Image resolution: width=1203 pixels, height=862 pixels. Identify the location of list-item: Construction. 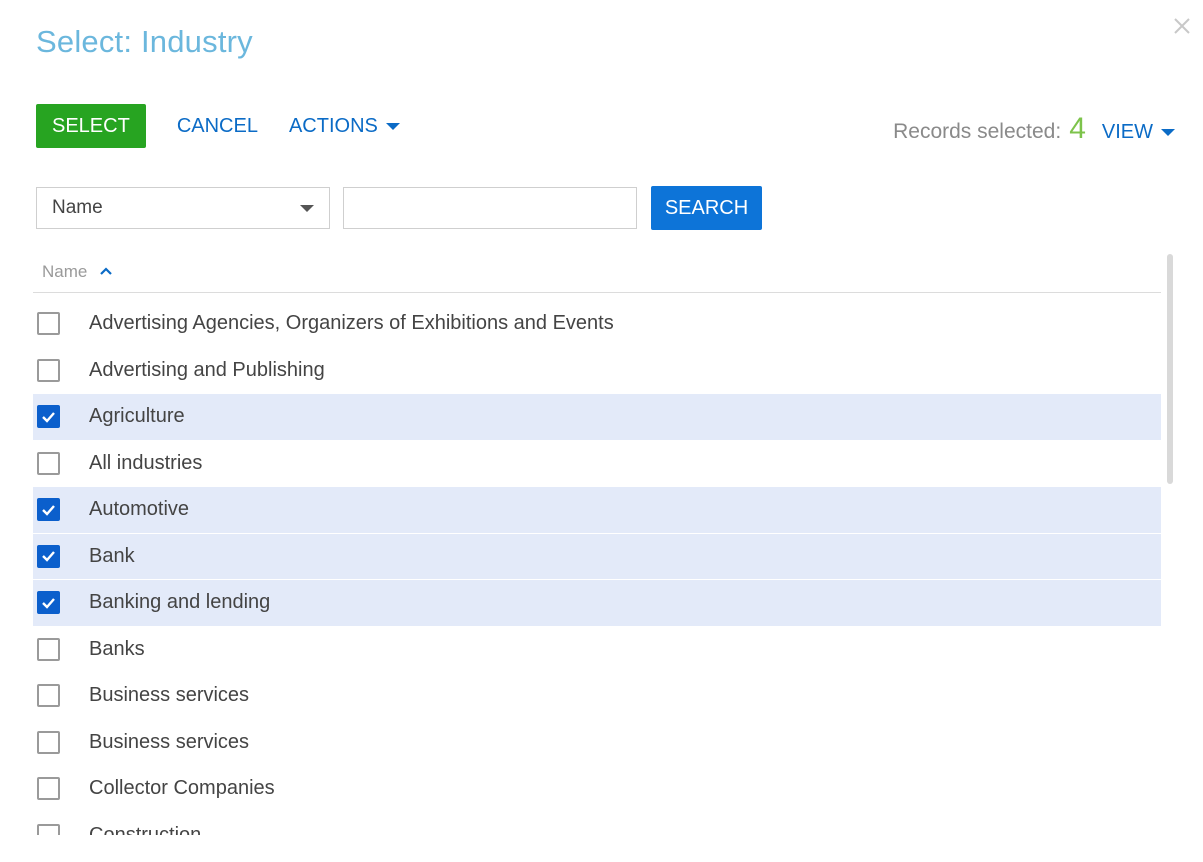
(597, 824).